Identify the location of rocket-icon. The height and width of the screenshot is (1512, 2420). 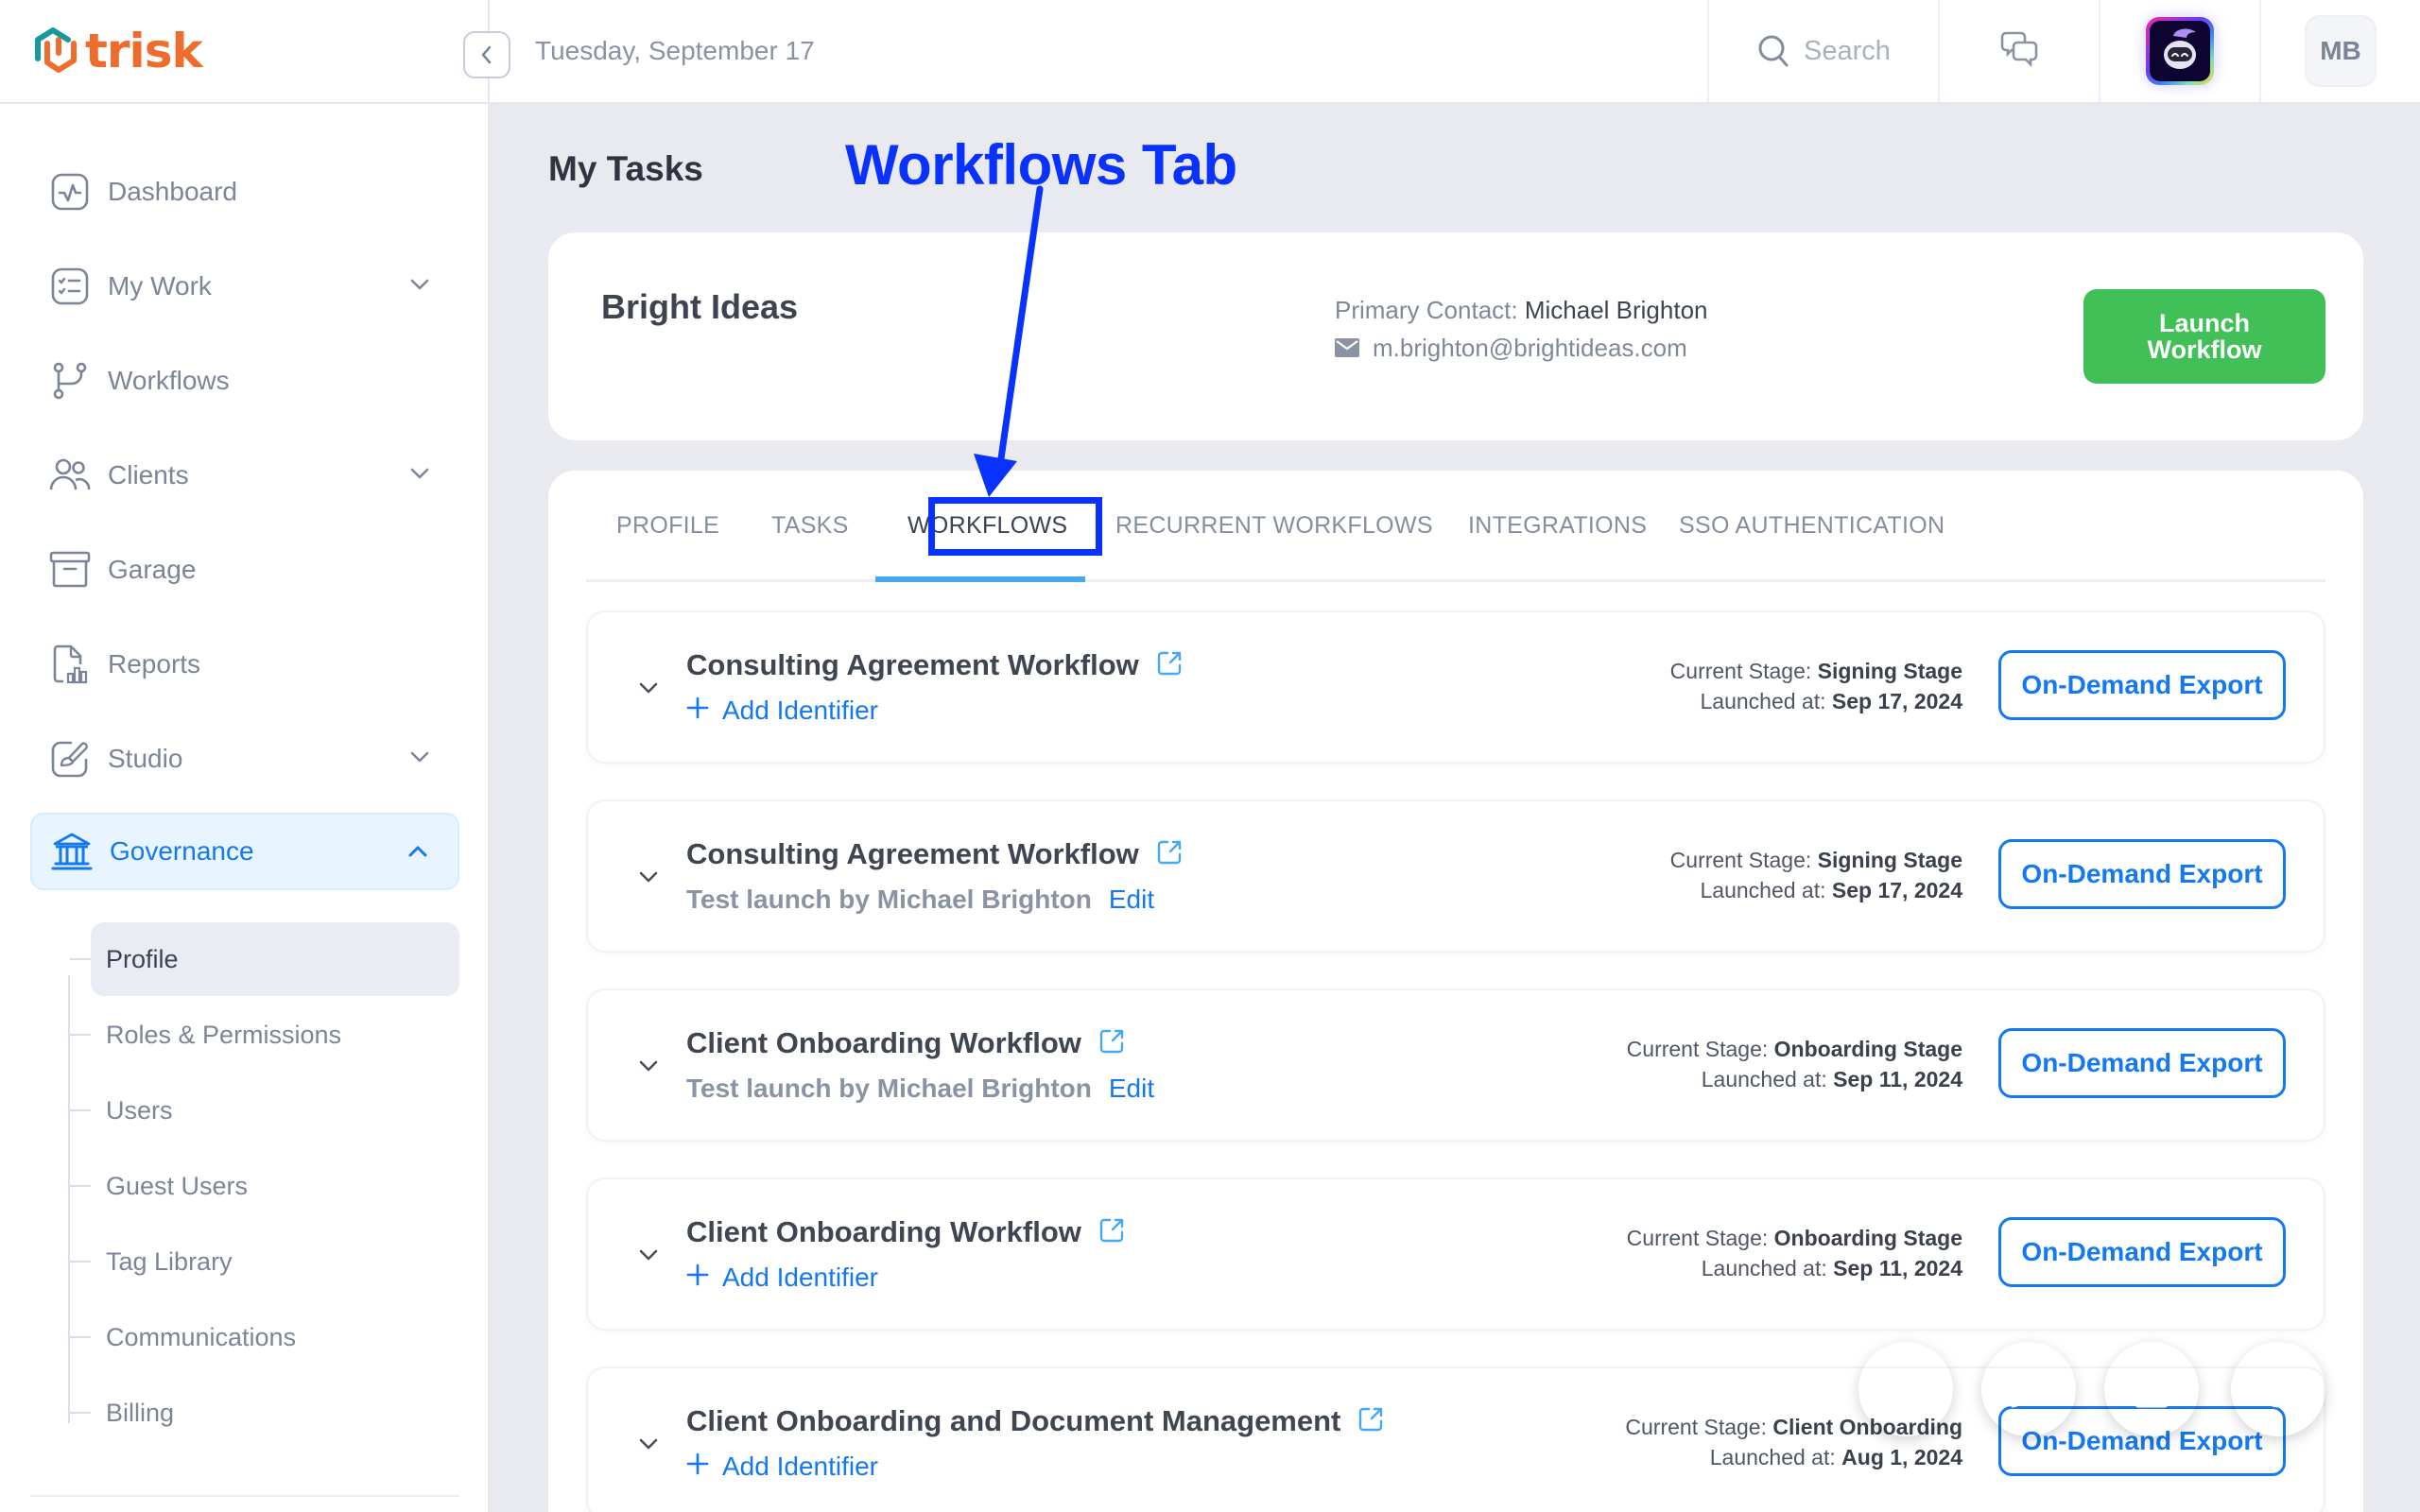
(2029, 1389).